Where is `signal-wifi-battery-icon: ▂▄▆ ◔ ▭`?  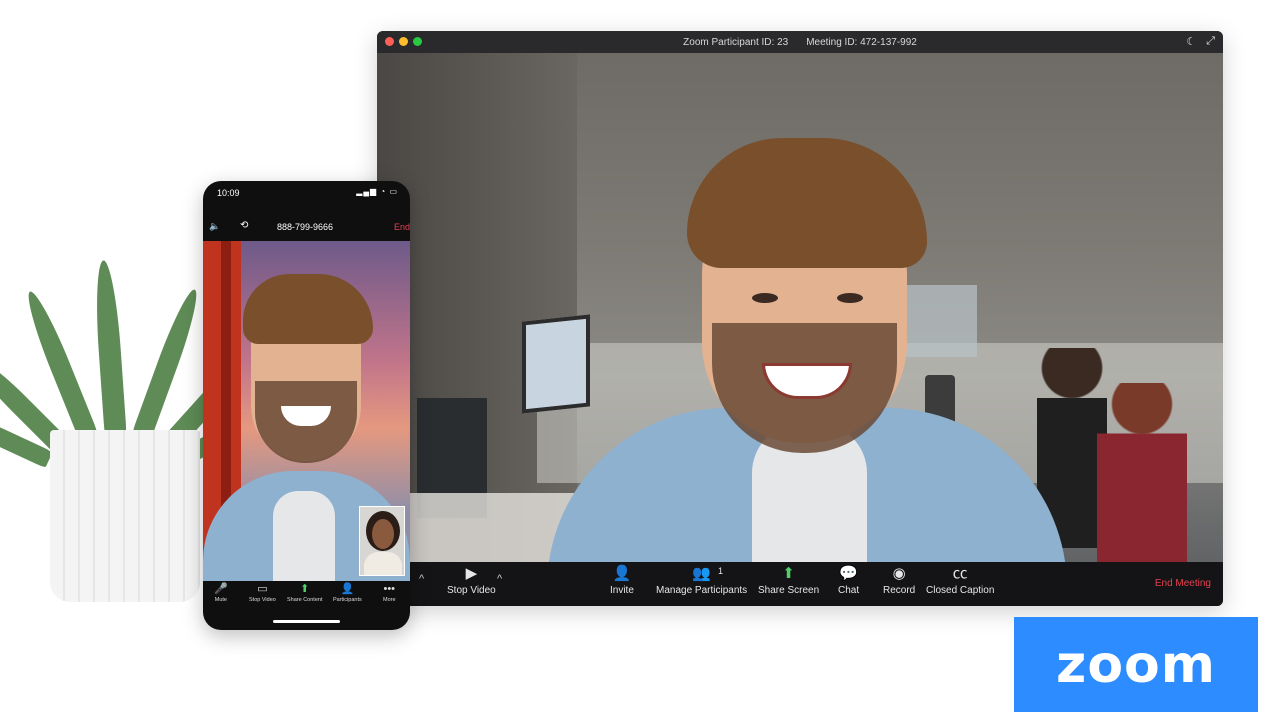
signal-wifi-battery-icon: ▂▄▆ ◔ ▭ is located at coordinates (377, 191).